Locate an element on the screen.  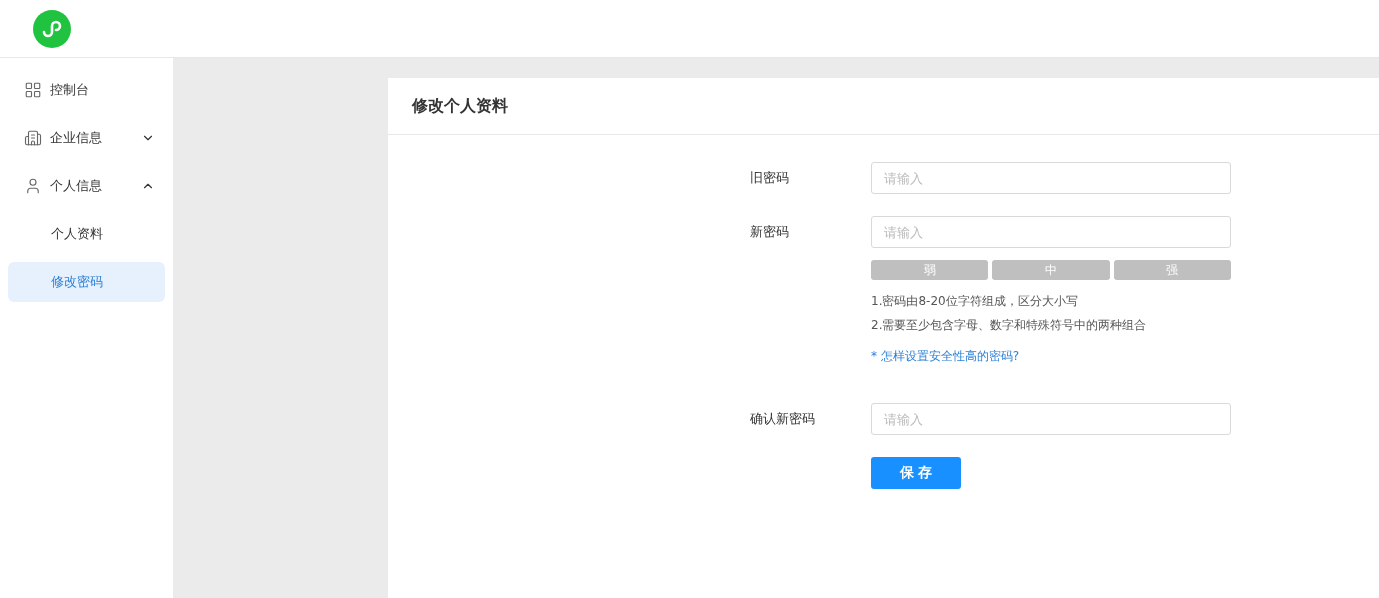
hint-text: 2.需要至少包含字母、数字和特殊符号中的两种组合 is located at coordinates (1009, 325).